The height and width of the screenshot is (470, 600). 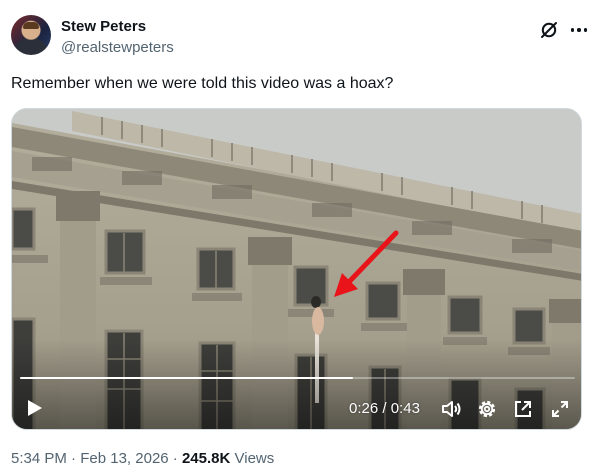 What do you see at coordinates (560, 409) in the screenshot?
I see `fullscreen-icon` at bounding box center [560, 409].